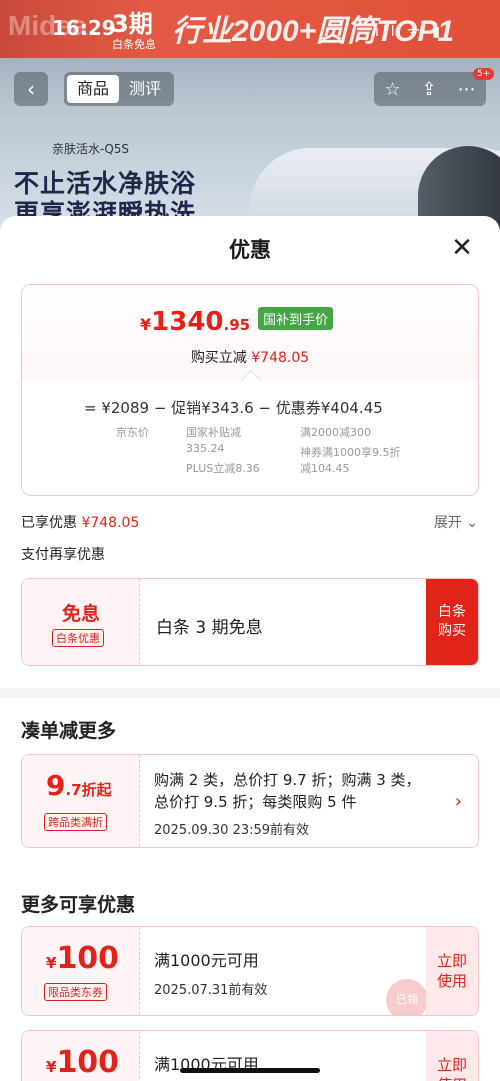 This screenshot has height=1081, width=500. I want to click on enjoyed-value: ¥748.05, so click(110, 523).